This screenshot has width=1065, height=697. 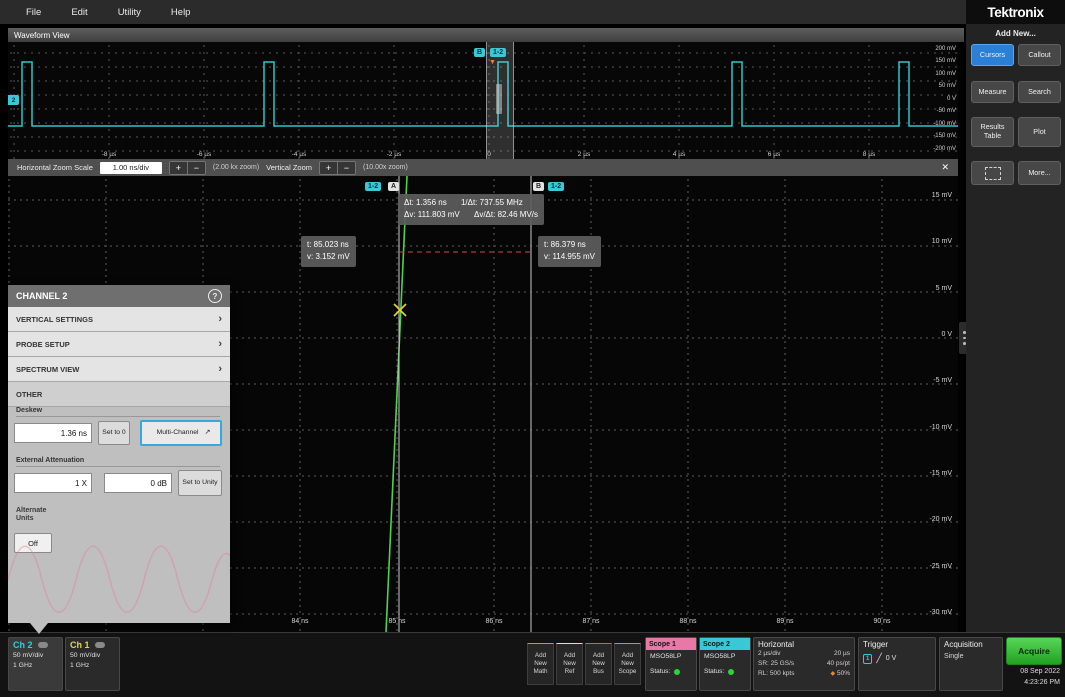 I want to click on trigger-level: 0 V, so click(x=891, y=658).